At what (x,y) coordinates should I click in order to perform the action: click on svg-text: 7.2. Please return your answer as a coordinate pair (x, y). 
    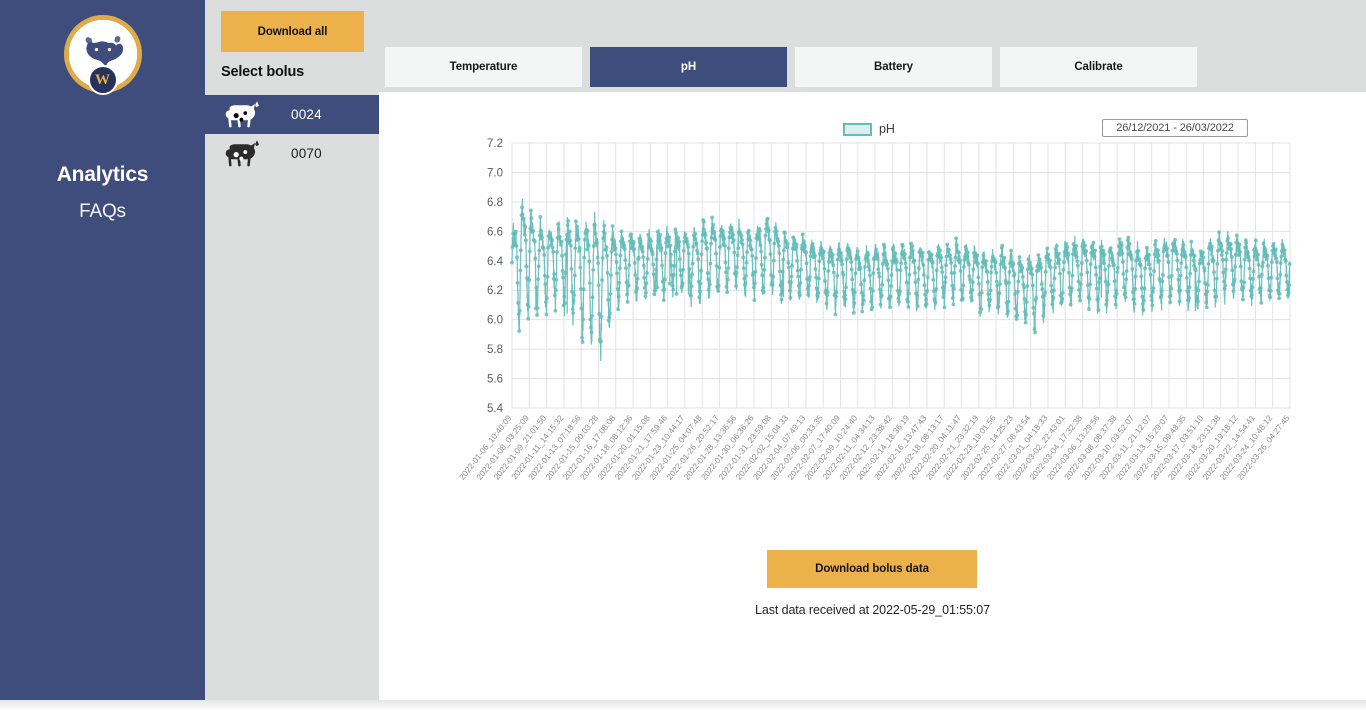
    Looking at the image, I should click on (495, 144).